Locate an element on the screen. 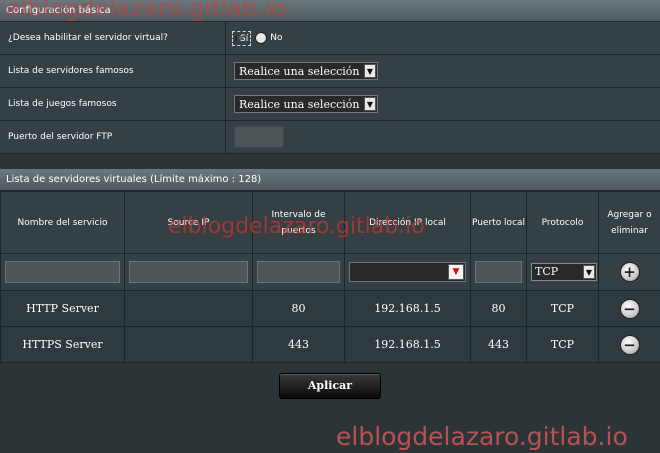 The width and height of the screenshot is (660, 453). new-entry-row: ▼ TCP ▼ + is located at coordinates (330, 272).